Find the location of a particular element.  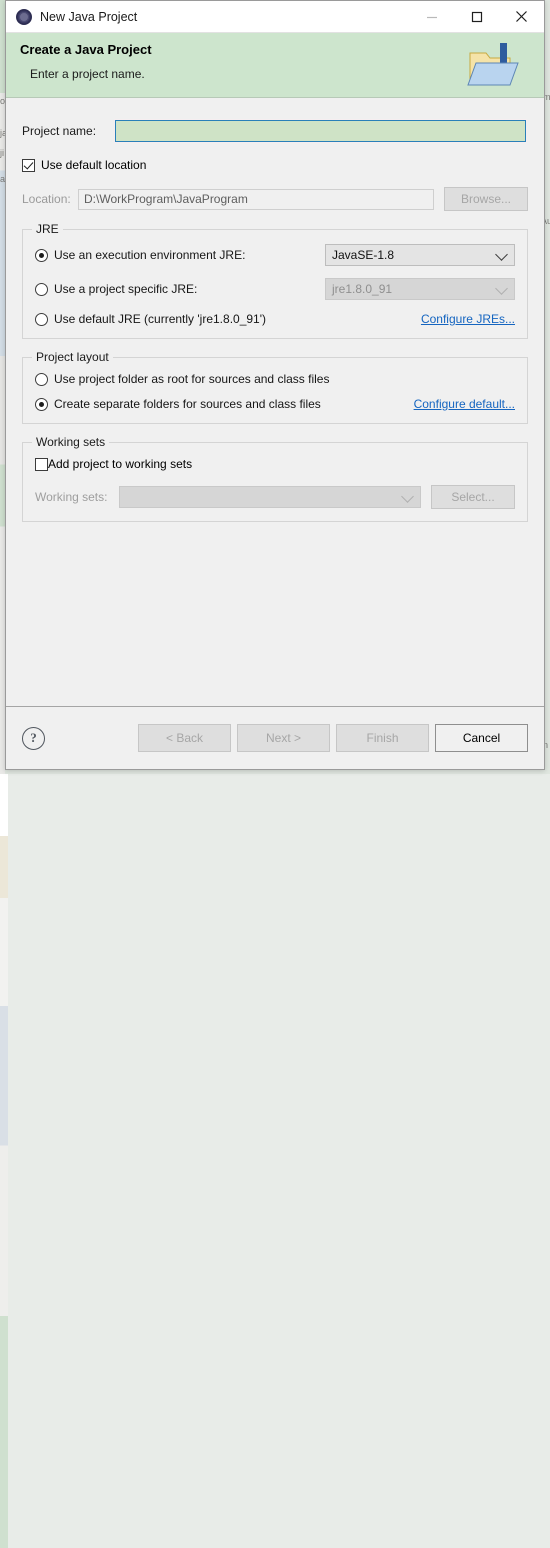

dialog-title: New Java Project is located at coordinates (89, 16).